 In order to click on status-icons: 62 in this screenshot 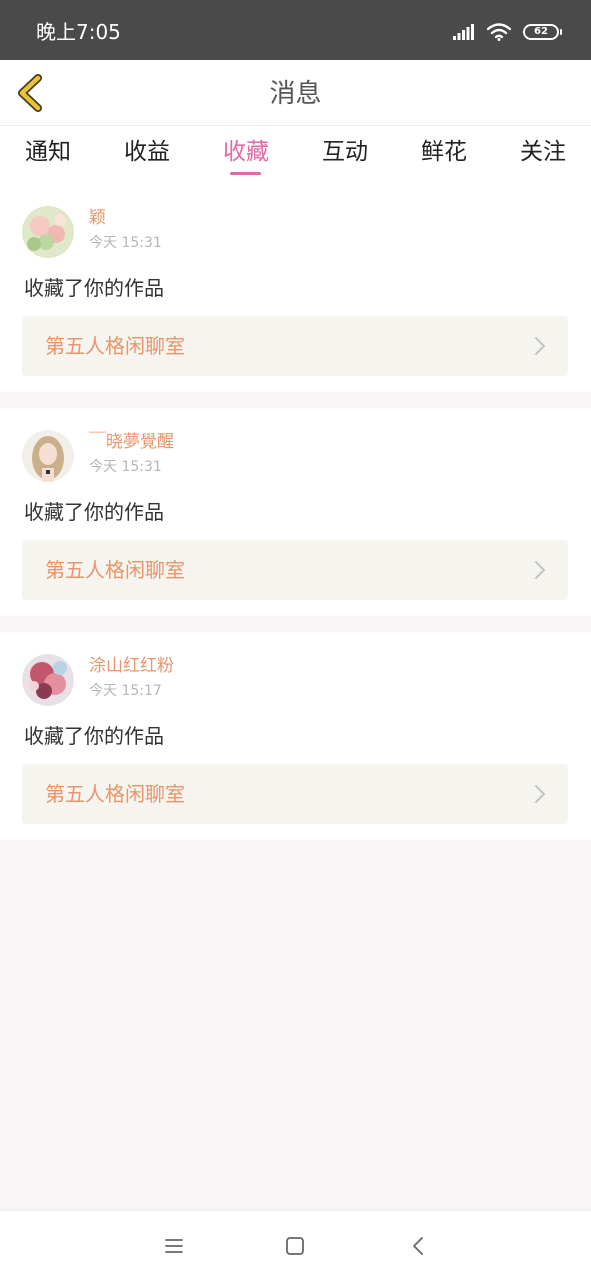, I will do `click(507, 32)`.